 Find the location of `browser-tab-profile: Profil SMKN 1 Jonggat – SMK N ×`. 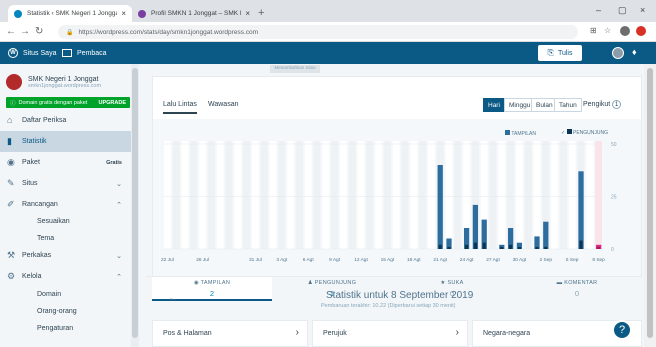

browser-tab-profile: Profil SMKN 1 Jonggat – SMK N × is located at coordinates (194, 13).